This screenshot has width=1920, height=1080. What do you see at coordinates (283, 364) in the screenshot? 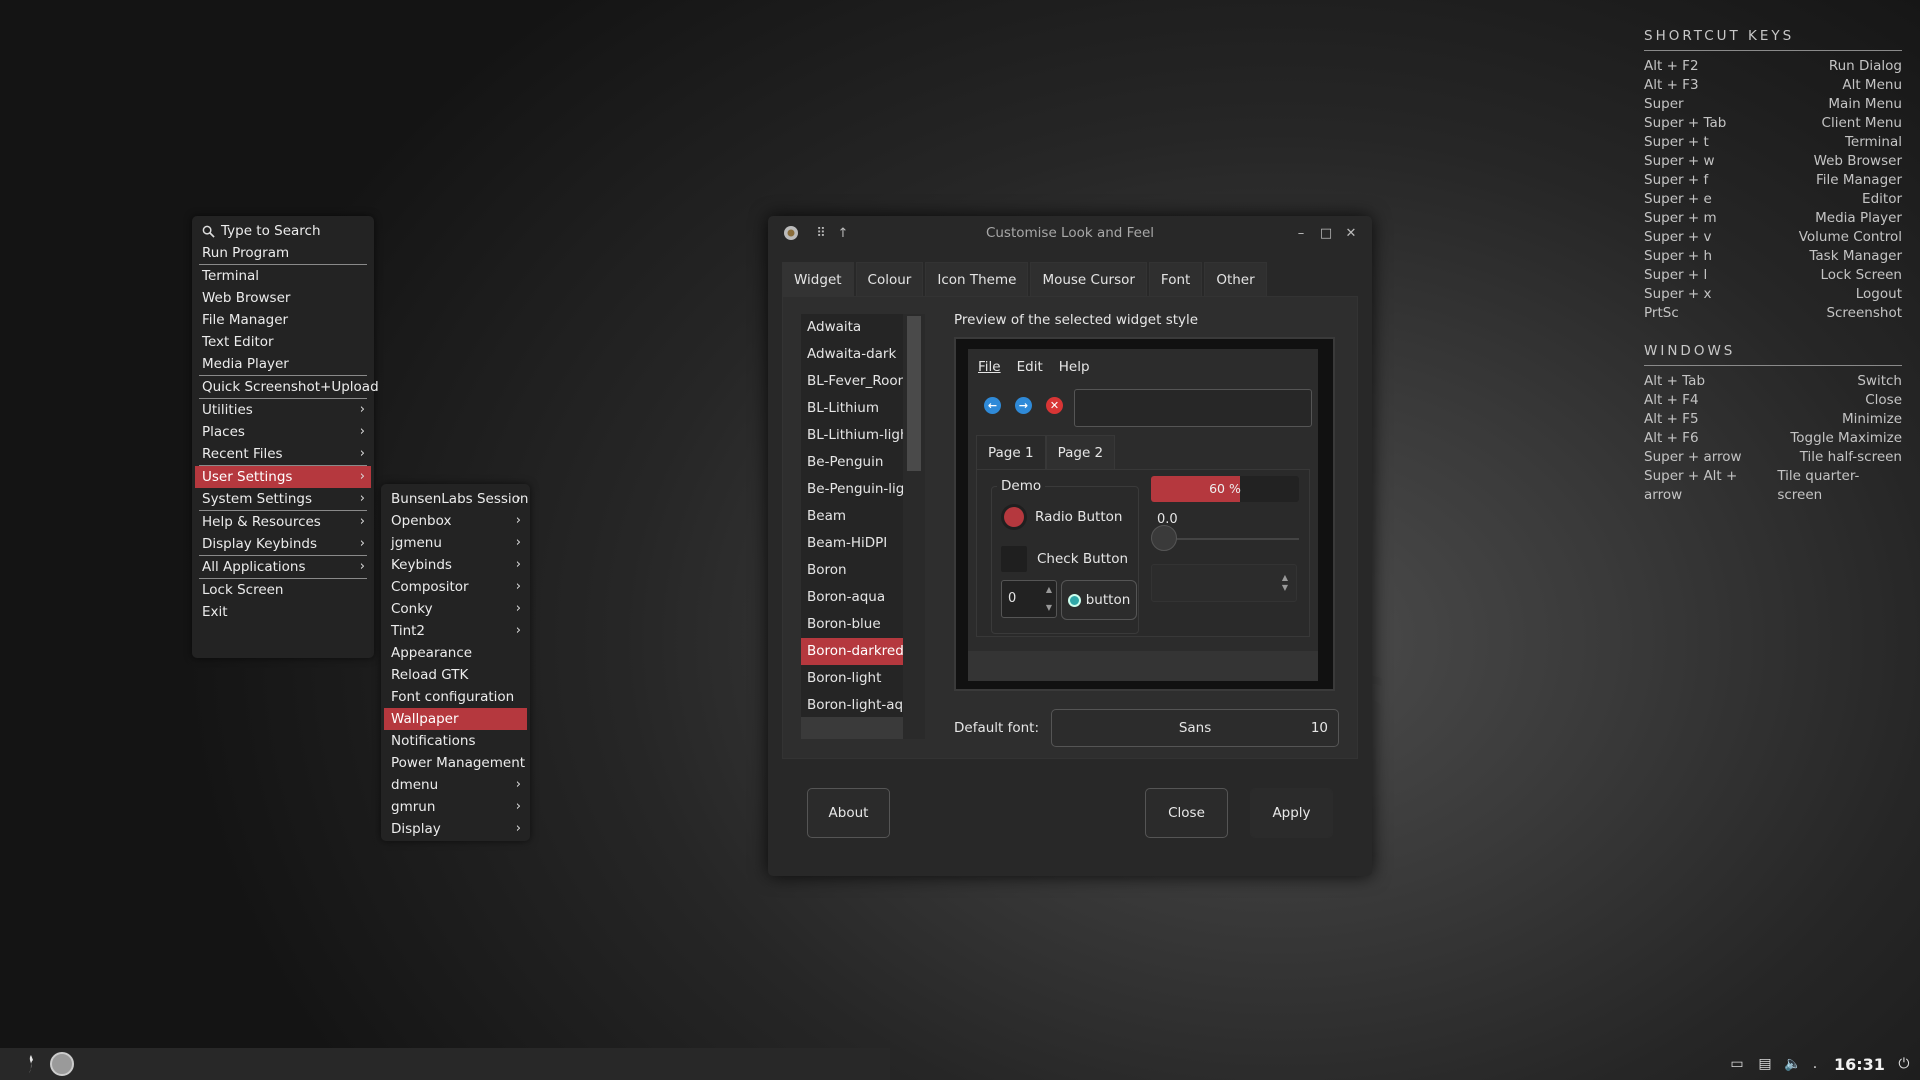
I see `menu-item-media-player: Media Player` at bounding box center [283, 364].